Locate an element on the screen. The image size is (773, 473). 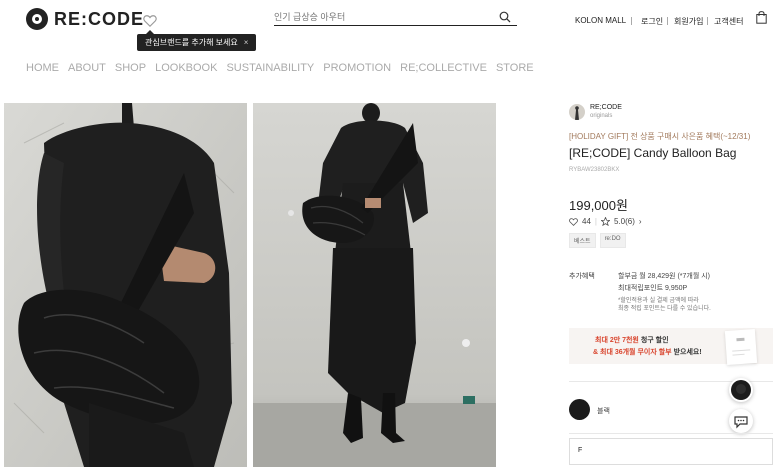
brand-avatar is located at coordinates (577, 112).